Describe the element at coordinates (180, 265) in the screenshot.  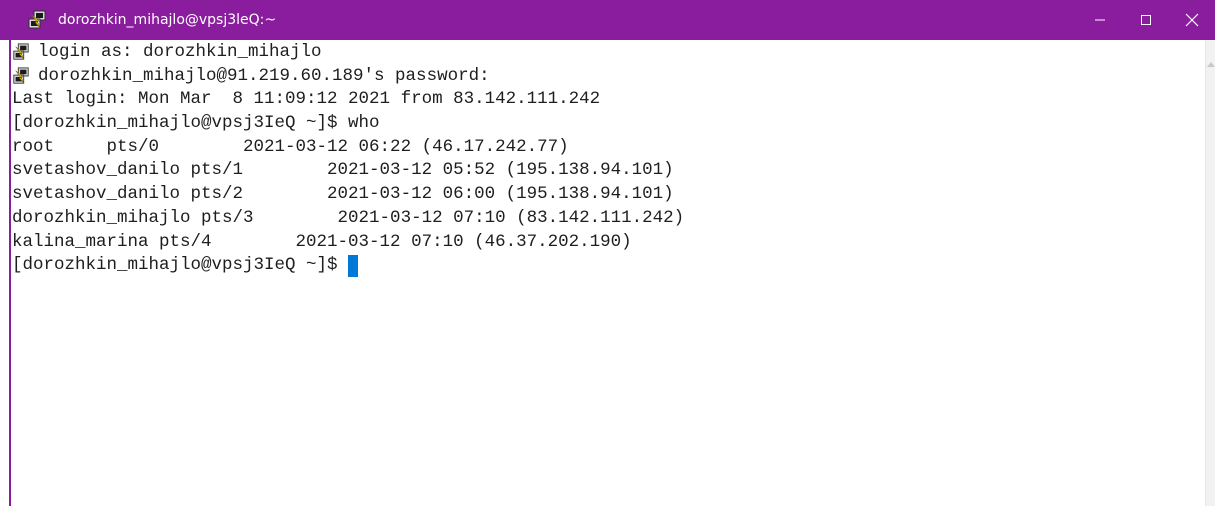
I see `terminal-line-text: [dorozhkin_mihajlo@vpsj3IeQ ~]$` at that location.